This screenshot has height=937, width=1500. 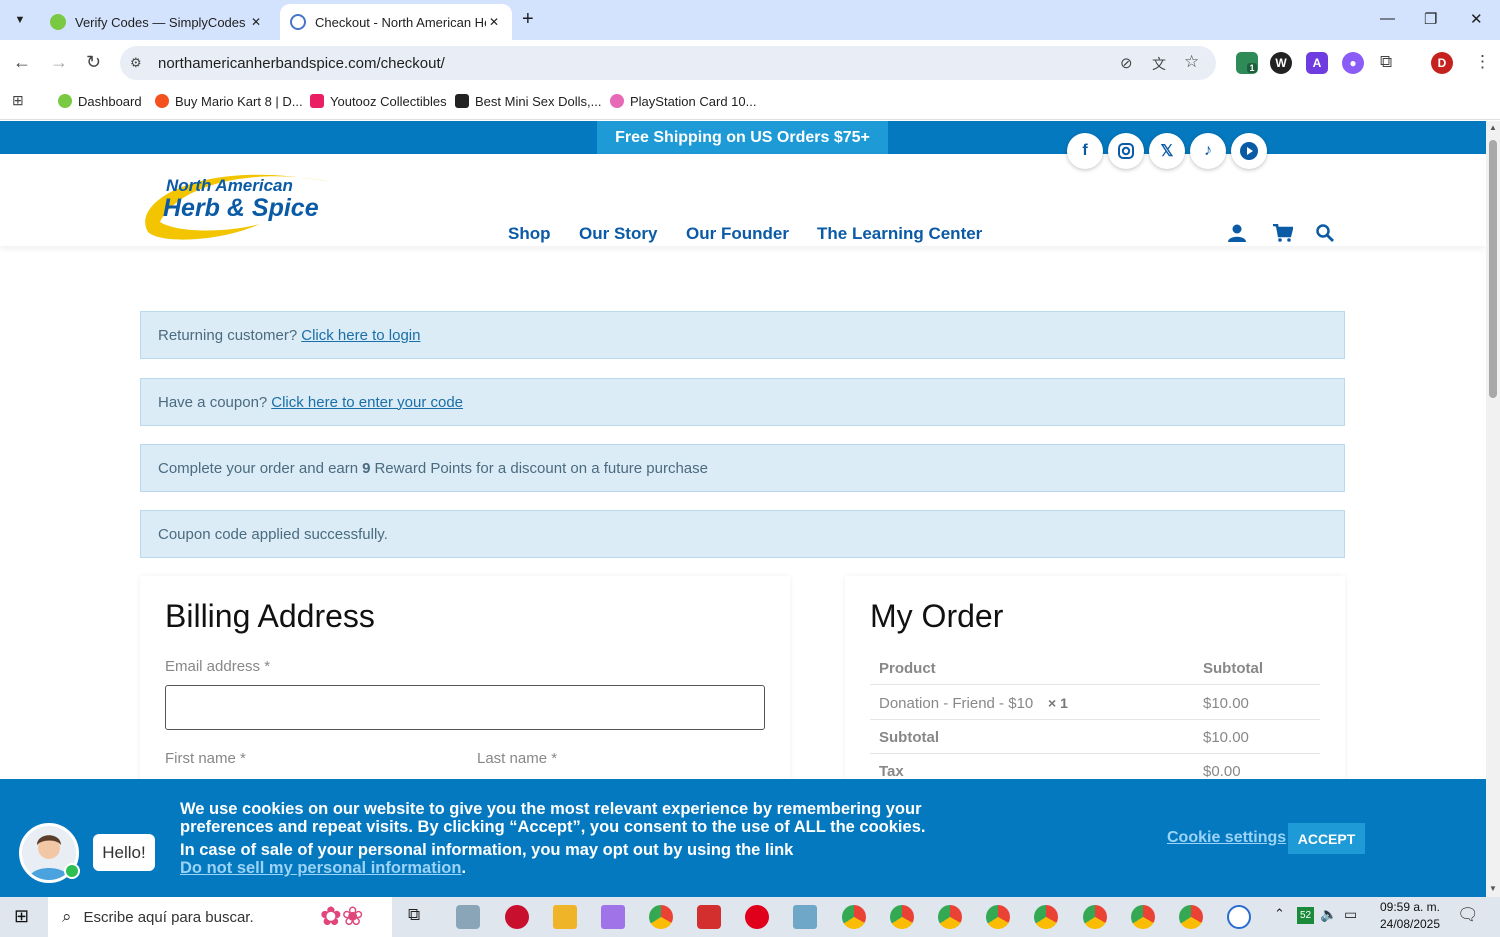 I want to click on tab-checkout: Checkout - North American Herb ✕, so click(x=396, y=22).